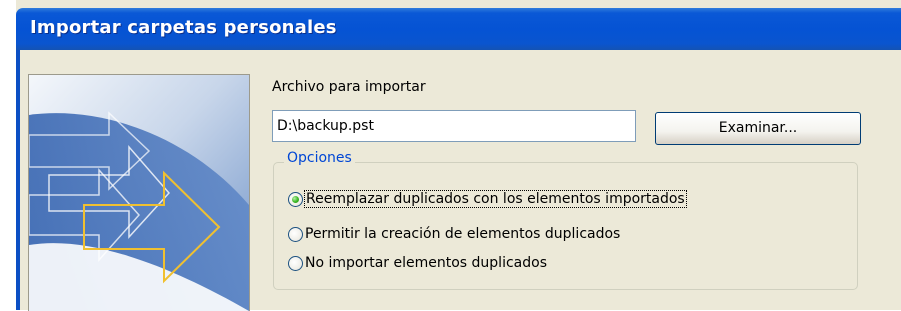 Image resolution: width=901 pixels, height=311 pixels. Describe the element at coordinates (183, 27) in the screenshot. I see `window-title: Importar carpetas personales` at that location.